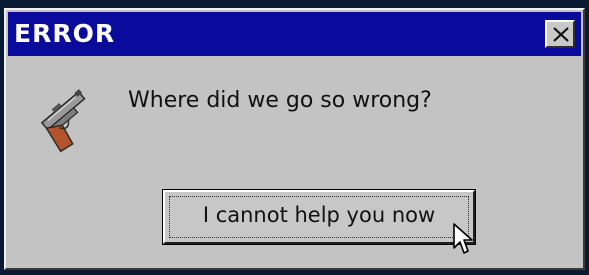 The image size is (589, 275). I want to click on gun-icon, so click(63, 121).